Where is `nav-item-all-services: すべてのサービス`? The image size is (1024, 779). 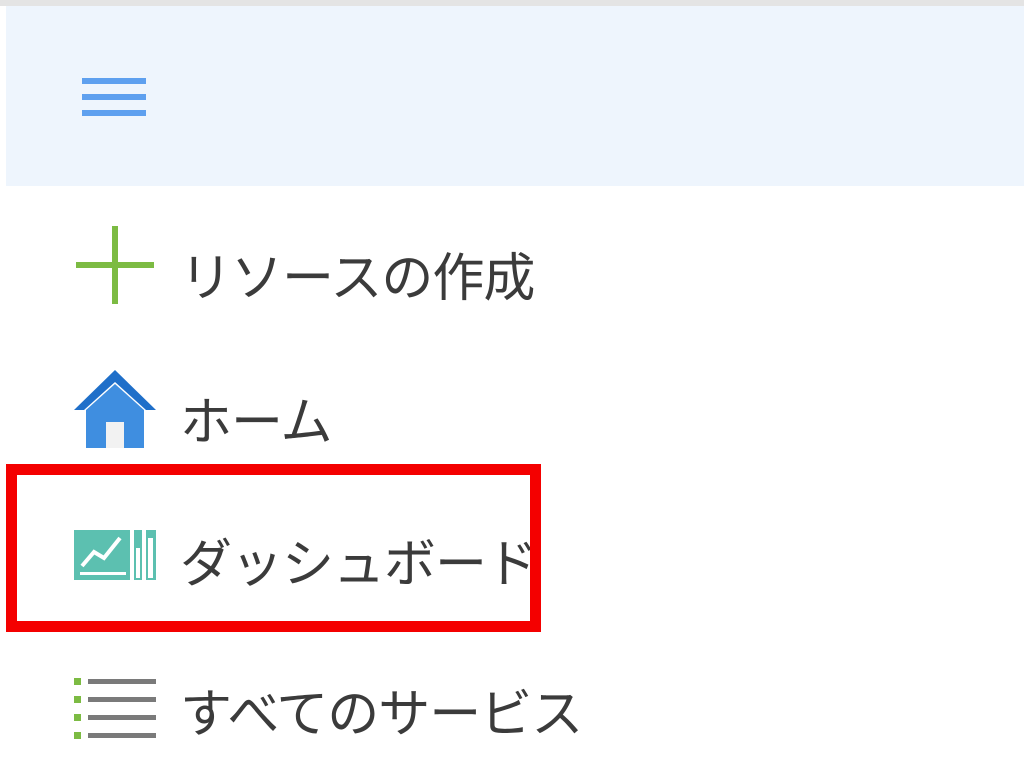 nav-item-all-services: すべてのサービス is located at coordinates (320, 711).